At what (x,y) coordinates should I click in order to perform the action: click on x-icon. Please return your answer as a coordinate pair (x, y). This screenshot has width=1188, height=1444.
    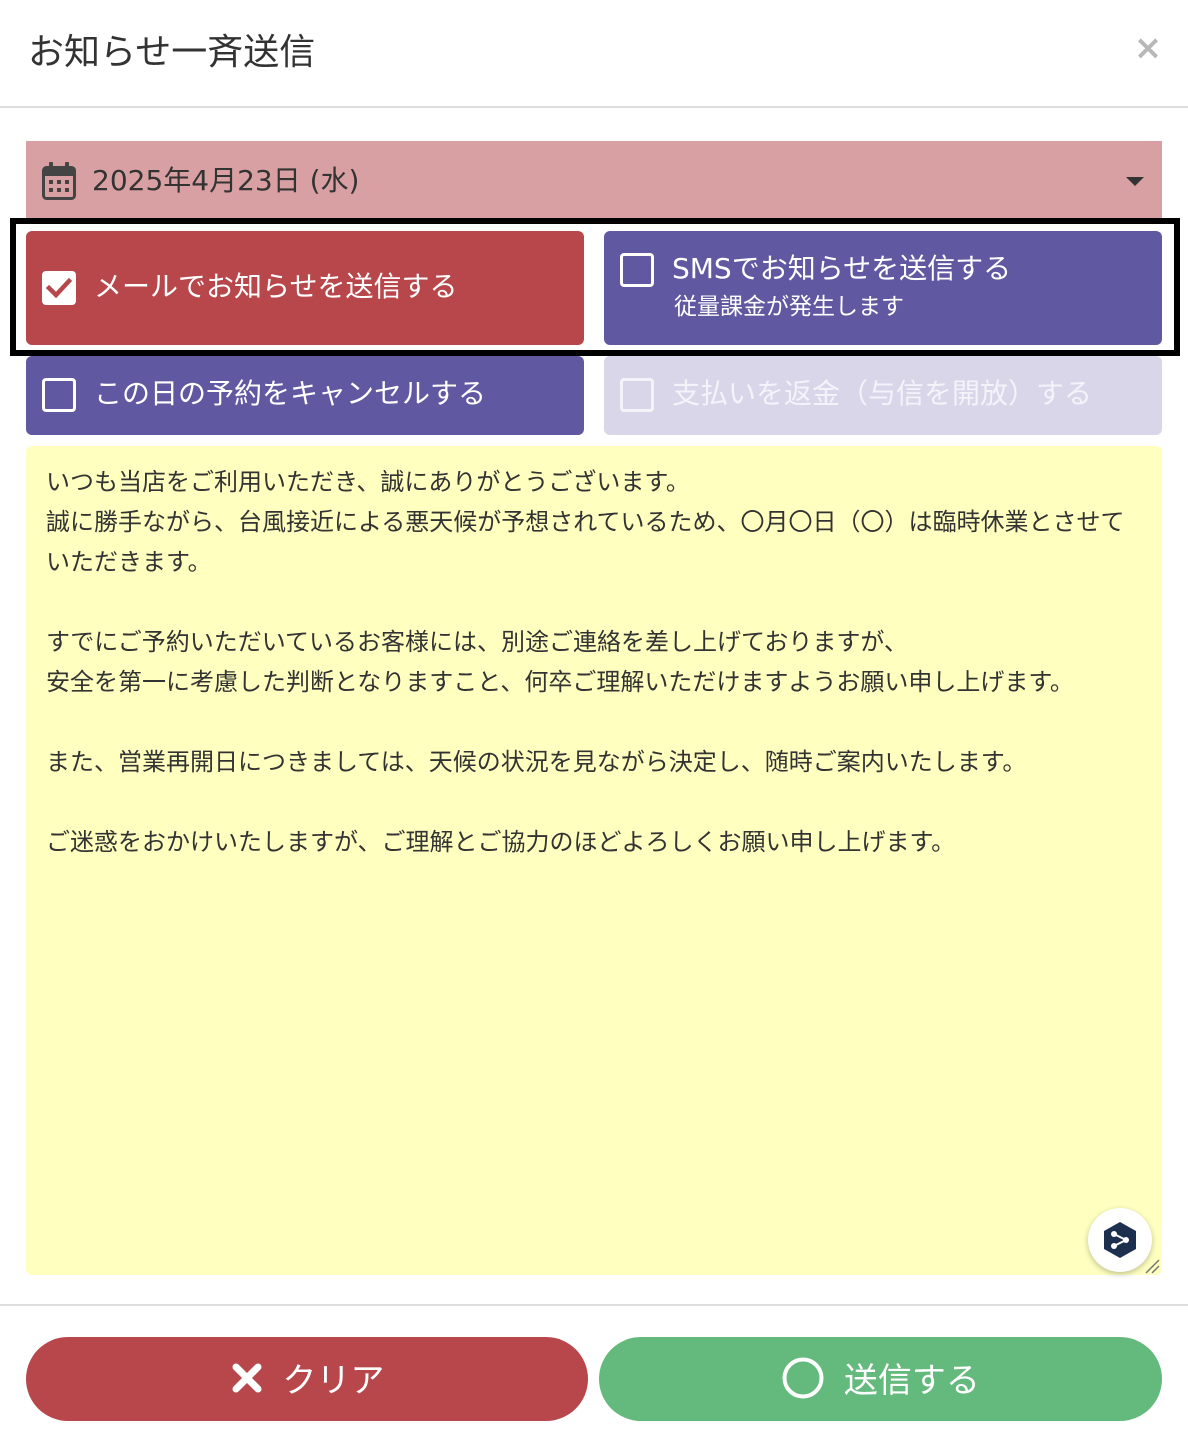
    Looking at the image, I should click on (247, 1377).